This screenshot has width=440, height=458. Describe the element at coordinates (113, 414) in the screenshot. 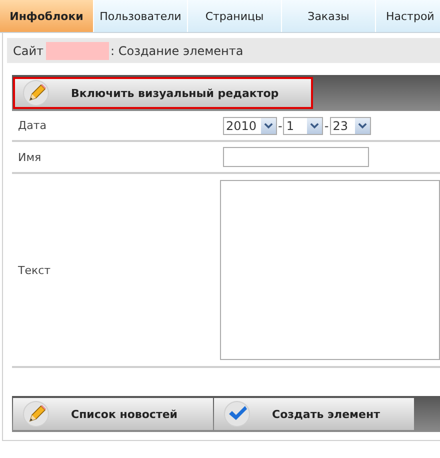

I see `news-list-button: Список новостей` at that location.